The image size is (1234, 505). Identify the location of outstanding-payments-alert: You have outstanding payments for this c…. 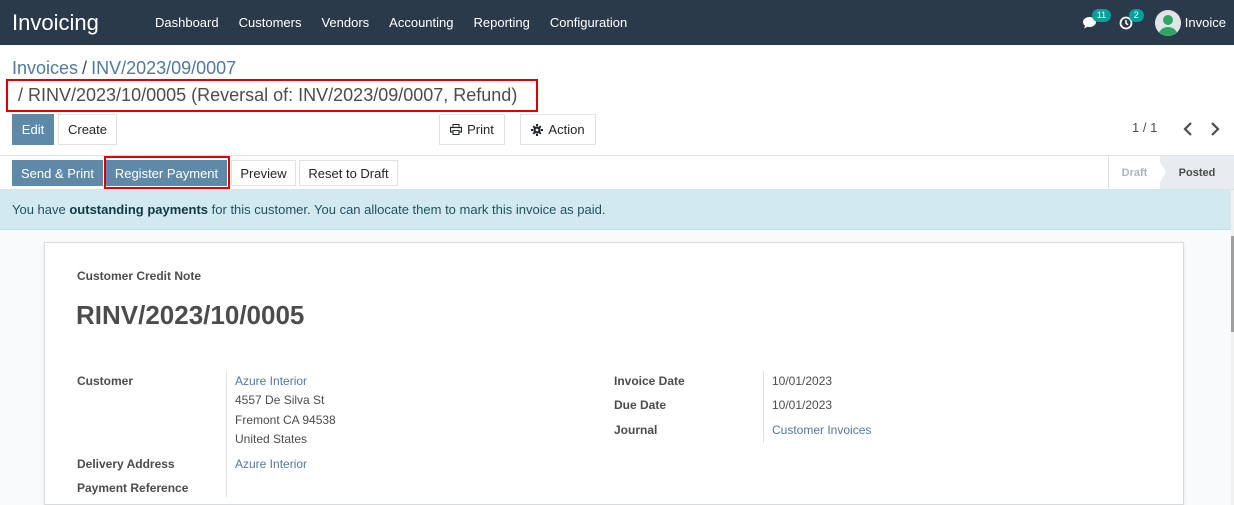
(615, 210).